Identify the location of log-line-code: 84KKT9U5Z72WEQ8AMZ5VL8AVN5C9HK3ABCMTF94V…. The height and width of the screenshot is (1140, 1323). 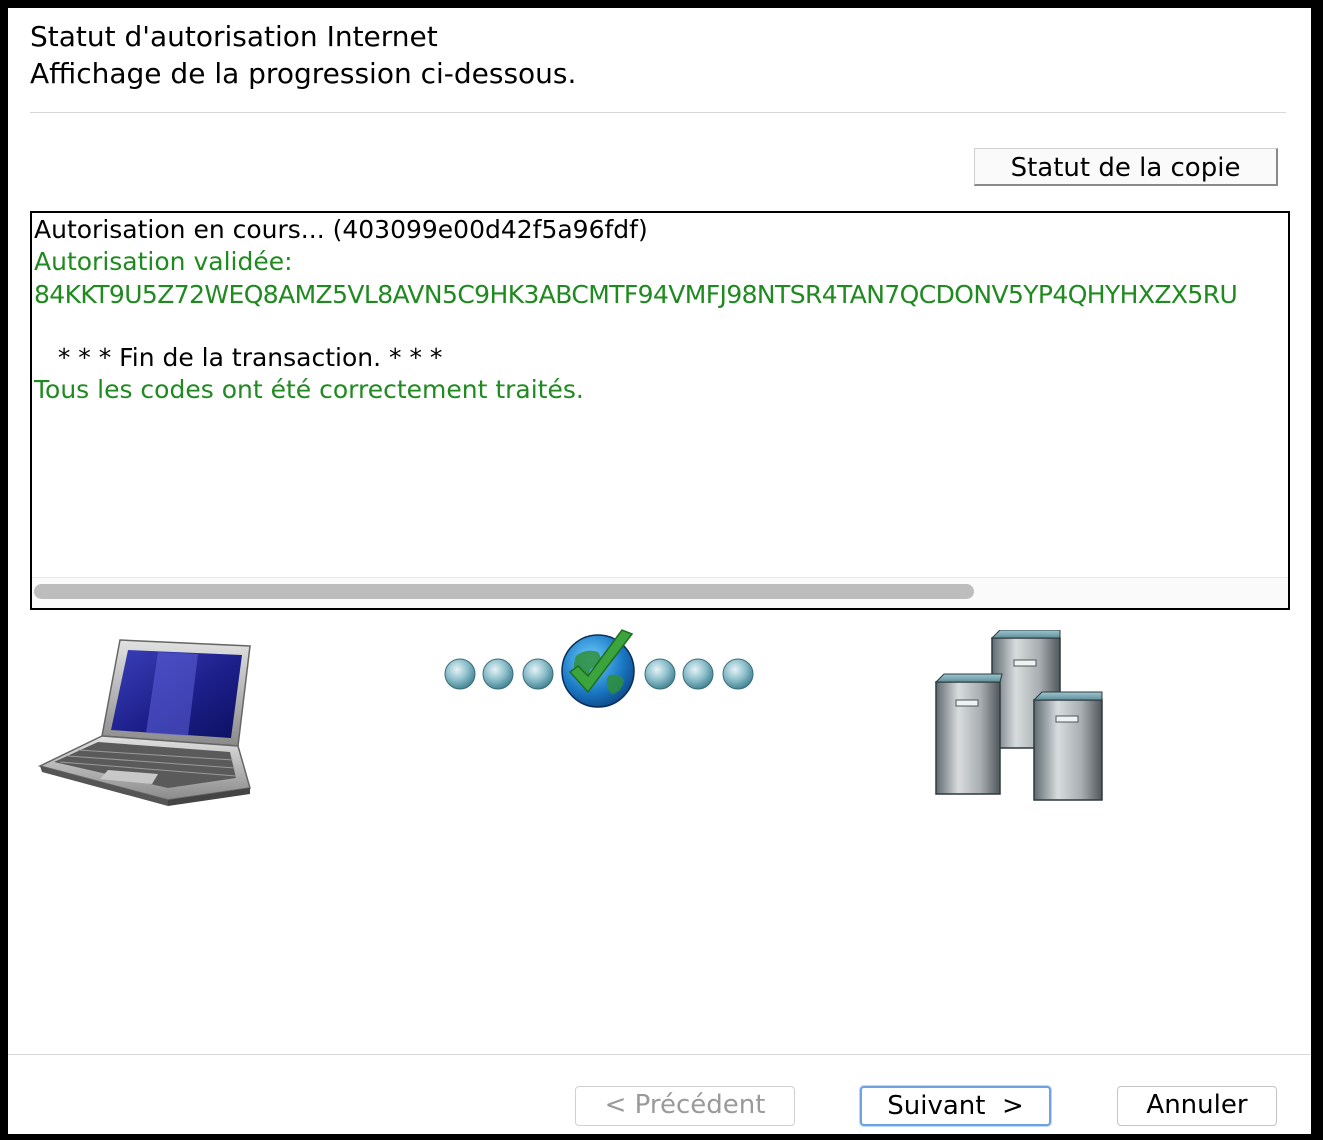
(636, 294).